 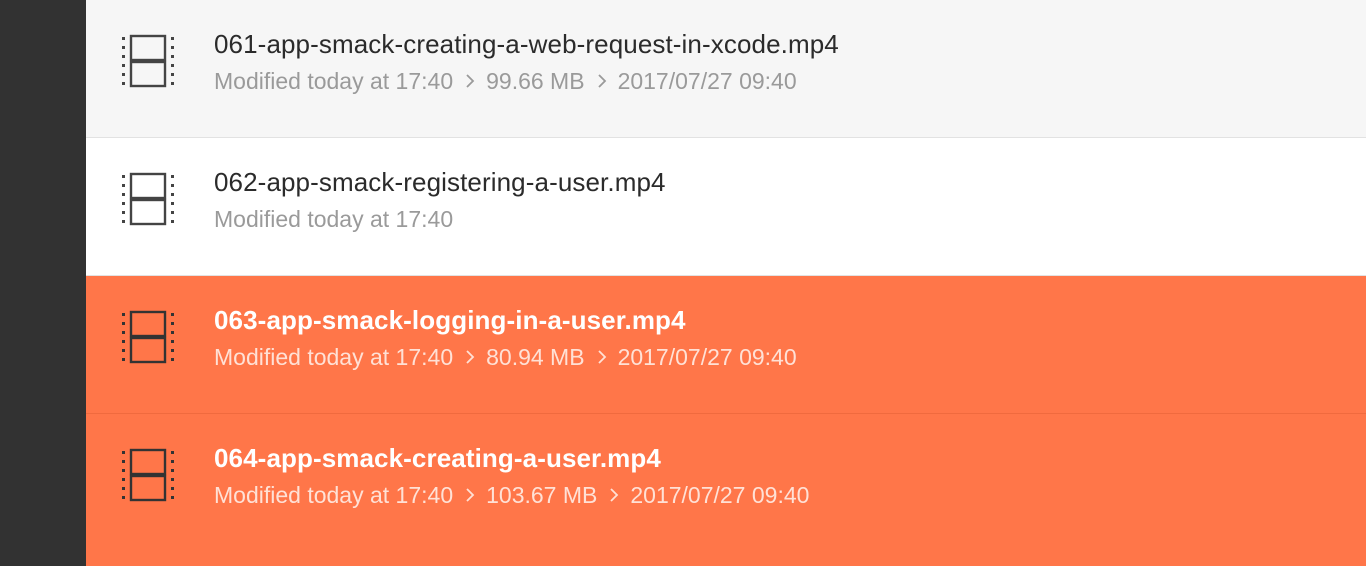 I want to click on file-size: 80.94 MB, so click(x=535, y=357).